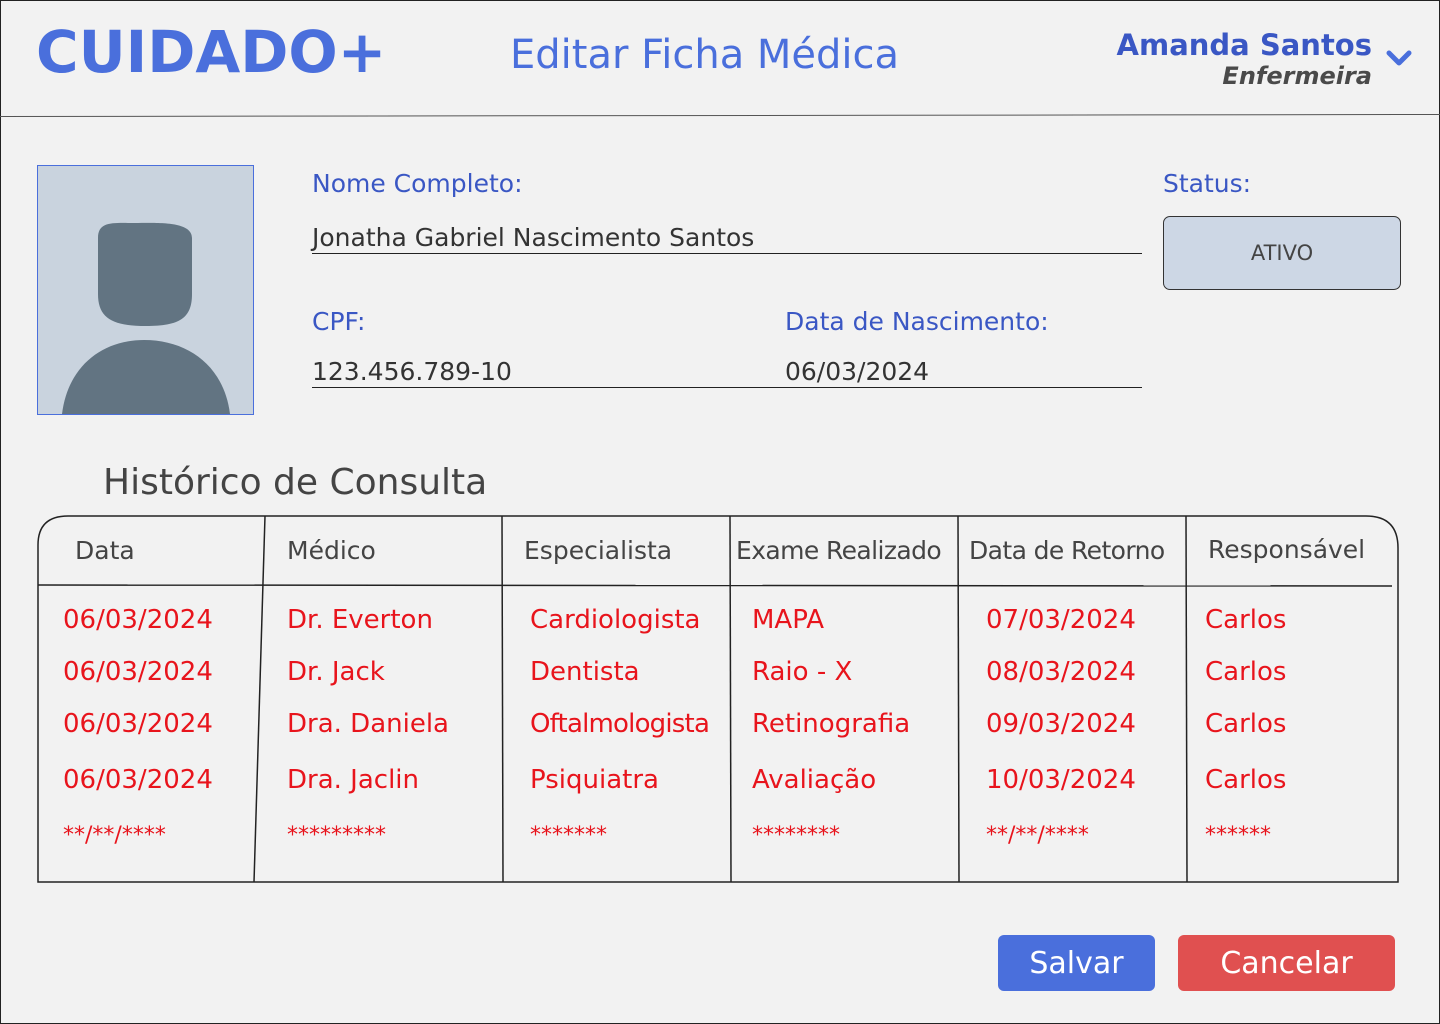 The width and height of the screenshot is (1440, 1024). Describe the element at coordinates (1238, 835) in the screenshot. I see `table-cell: ******` at that location.